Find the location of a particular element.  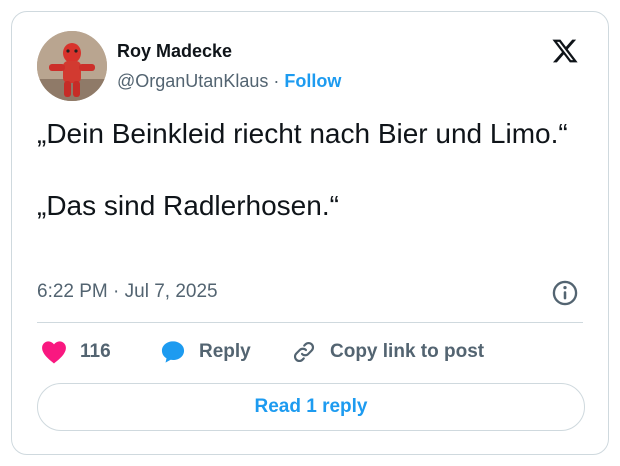

author-name: Roy Madecke is located at coordinates (174, 51).